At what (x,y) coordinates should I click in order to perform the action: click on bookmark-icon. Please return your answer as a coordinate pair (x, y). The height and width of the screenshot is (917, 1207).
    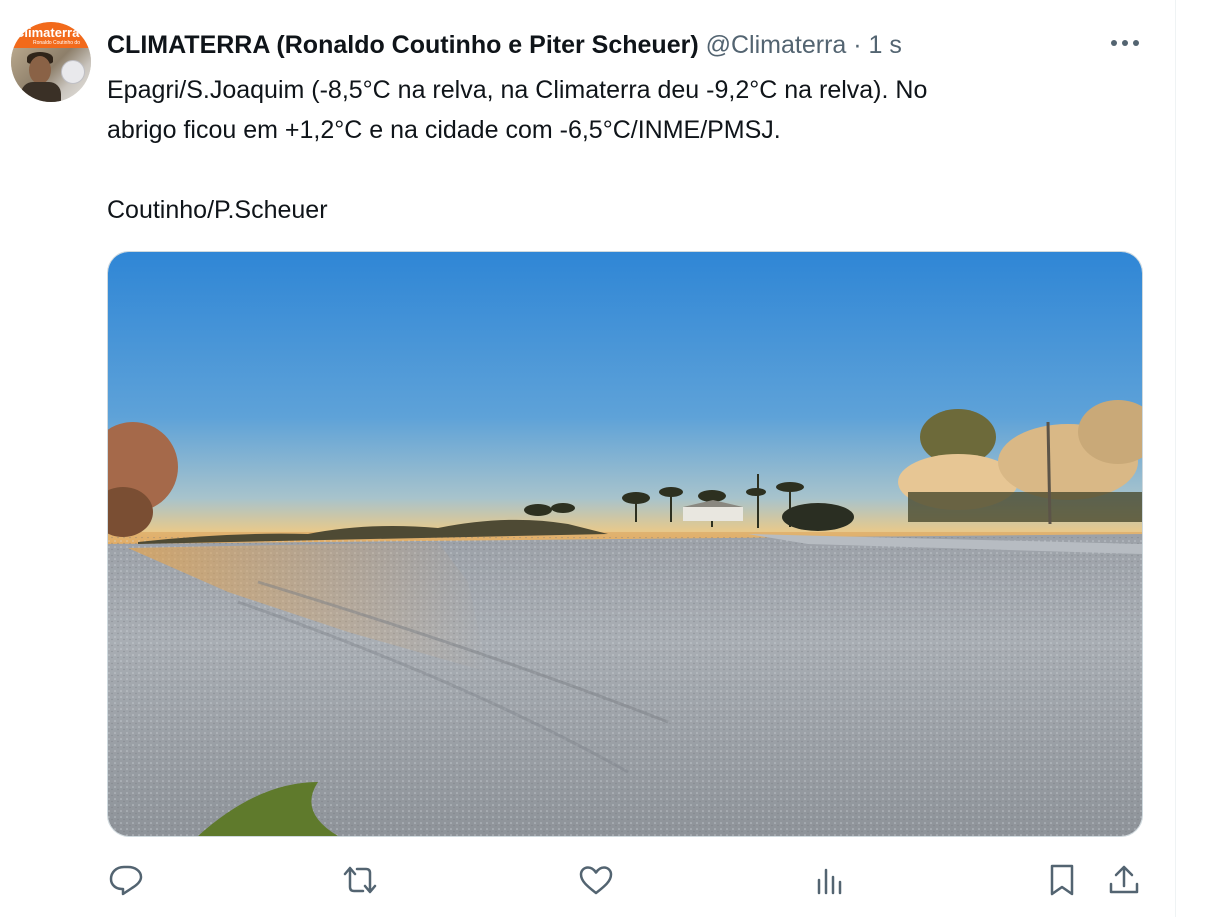
    Looking at the image, I should click on (1062, 880).